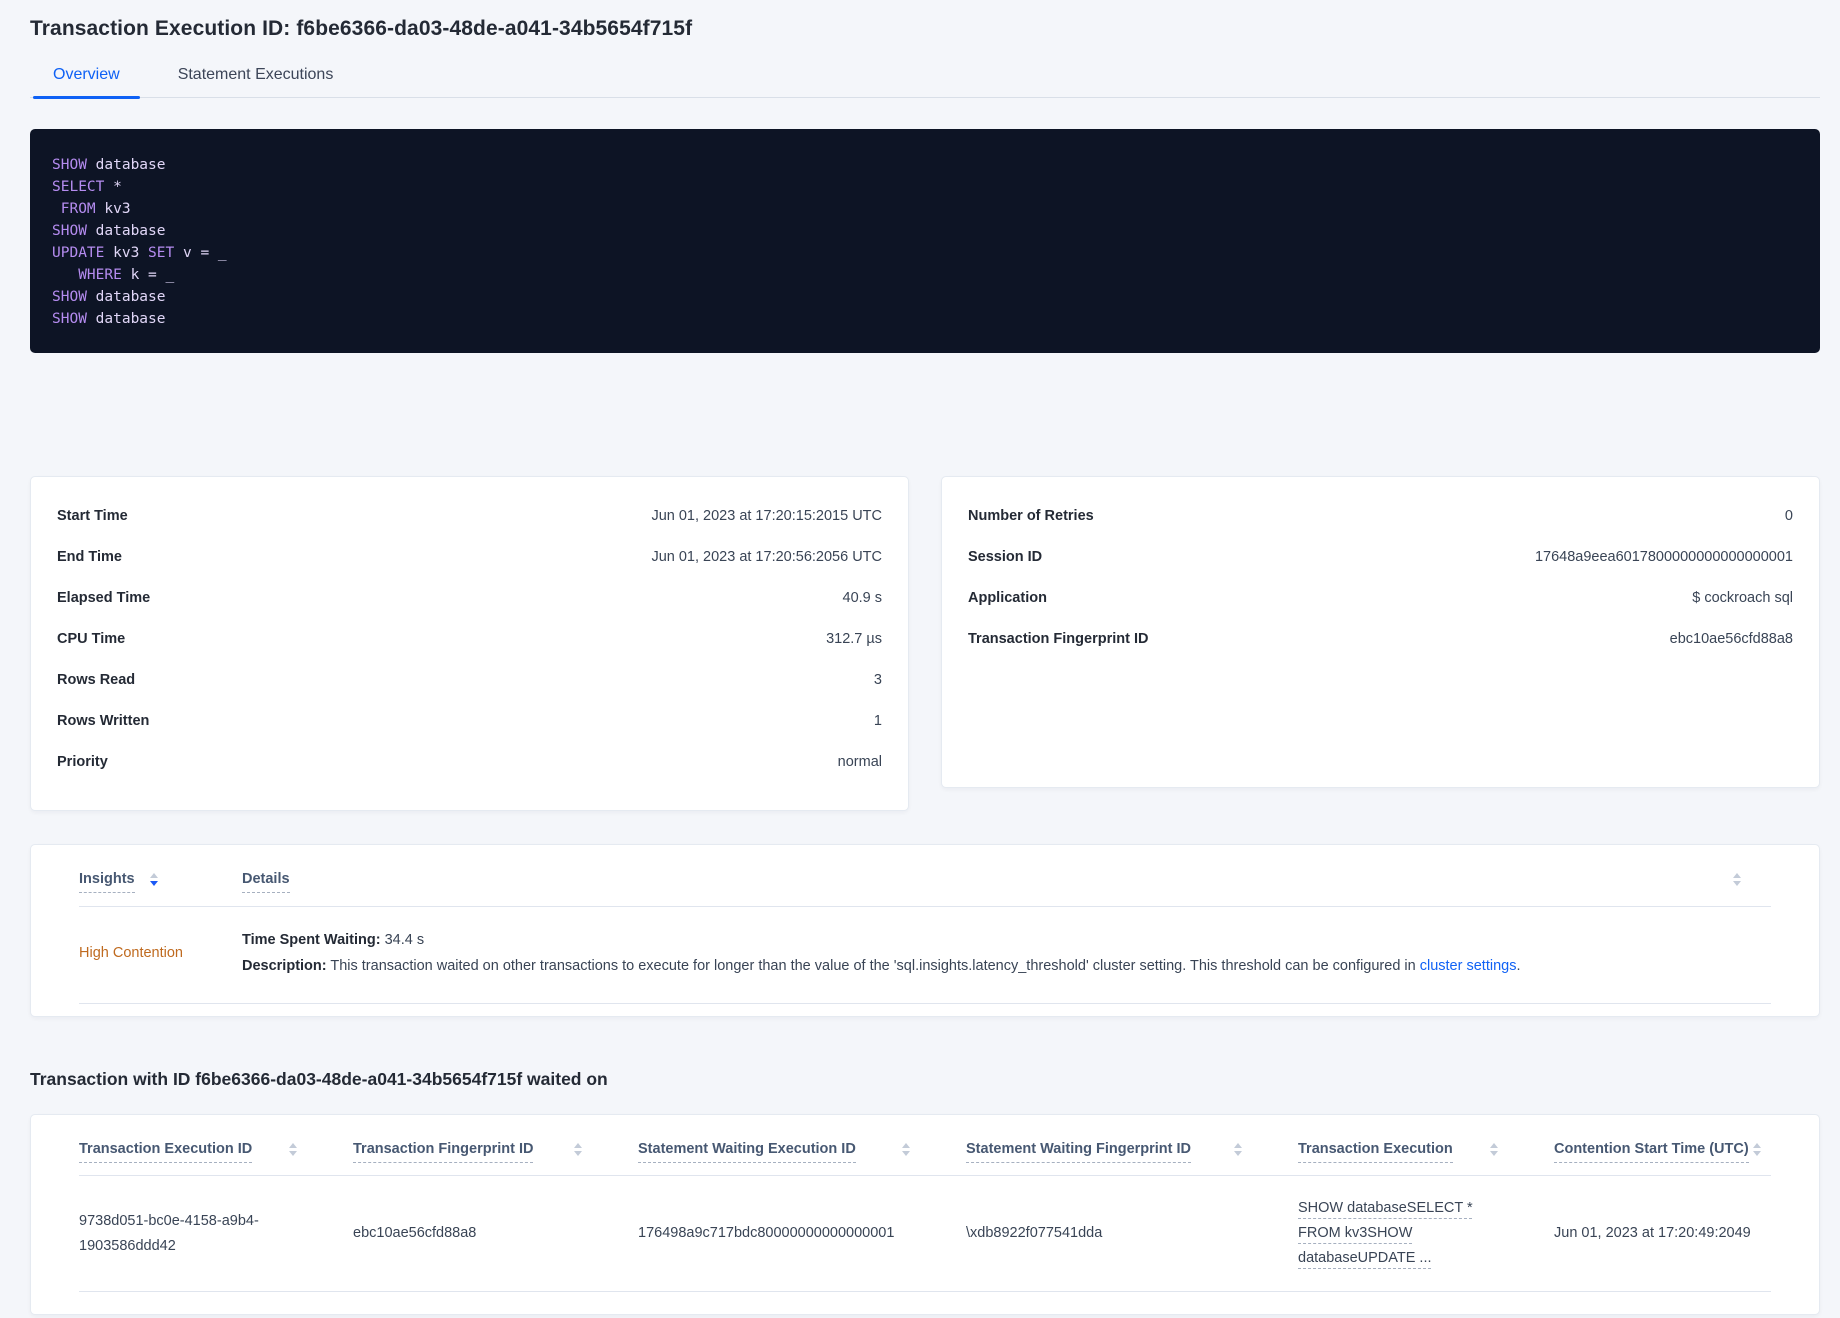 This screenshot has height=1318, width=1840. I want to click on row-label: Rows Read, so click(96, 680).